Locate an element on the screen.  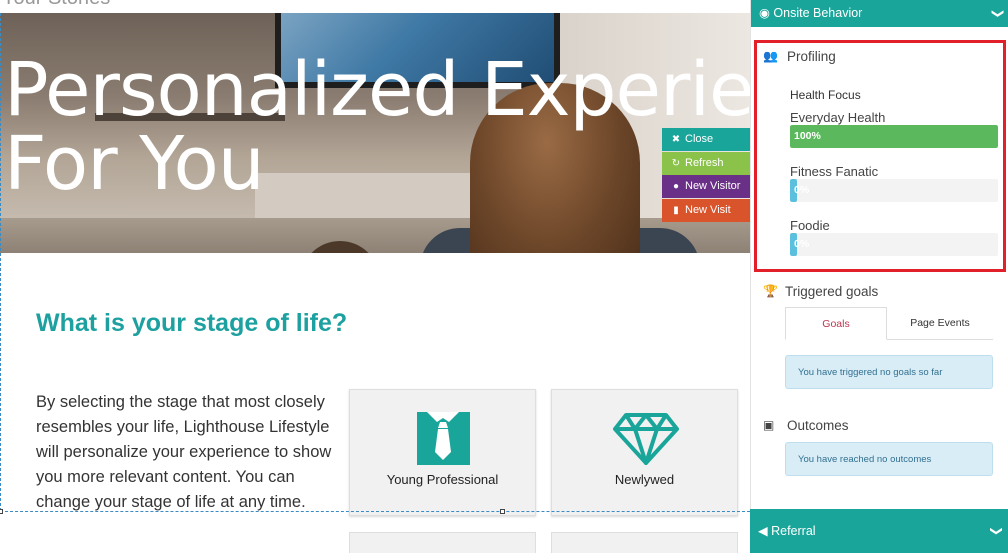
refresh-icon: ↻ is located at coordinates (676, 163).